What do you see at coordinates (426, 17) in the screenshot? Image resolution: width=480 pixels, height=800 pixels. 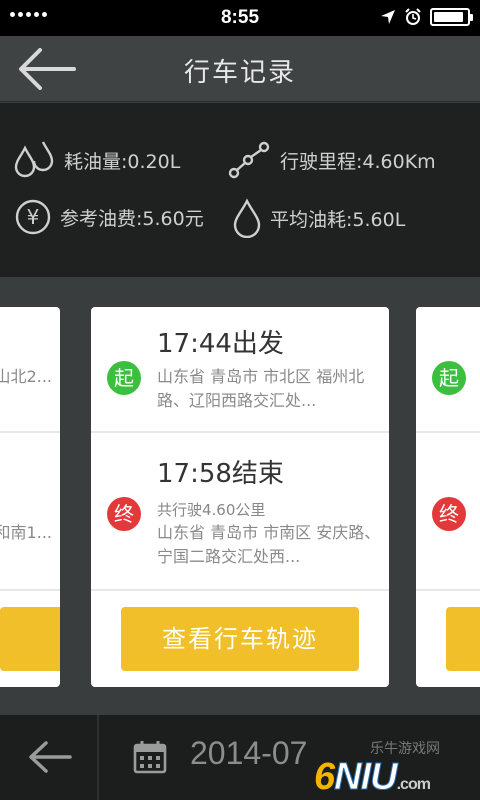 I see `status-icons` at bounding box center [426, 17].